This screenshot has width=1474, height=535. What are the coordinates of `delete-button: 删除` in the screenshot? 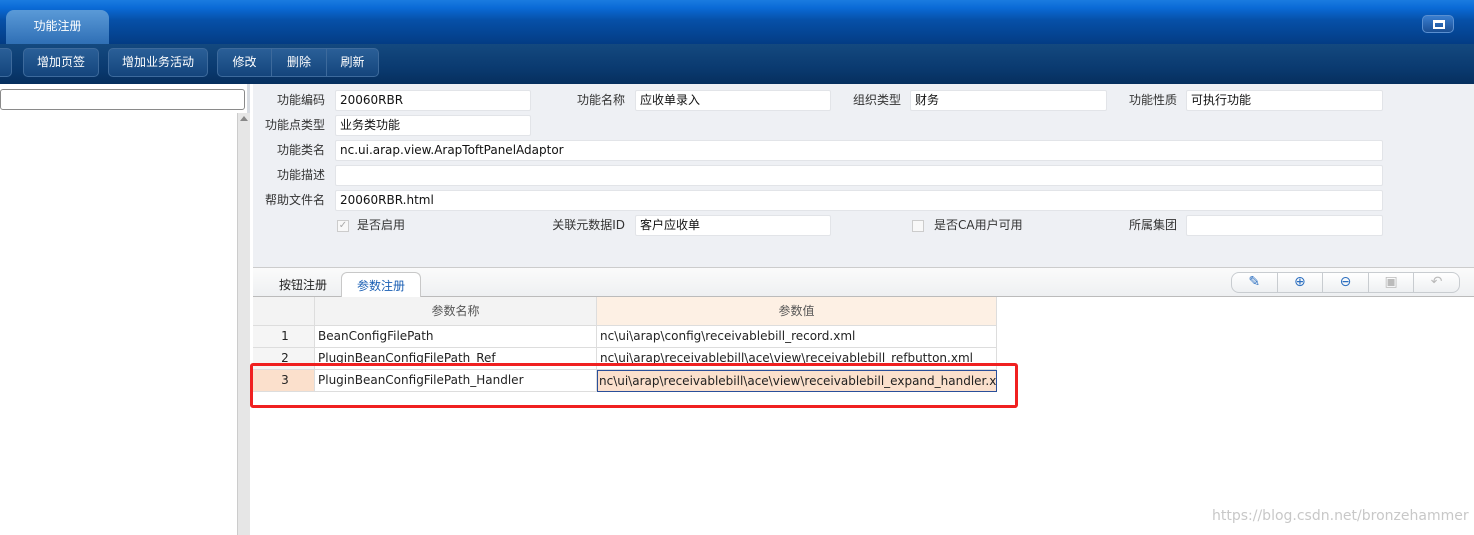 It's located at (299, 62).